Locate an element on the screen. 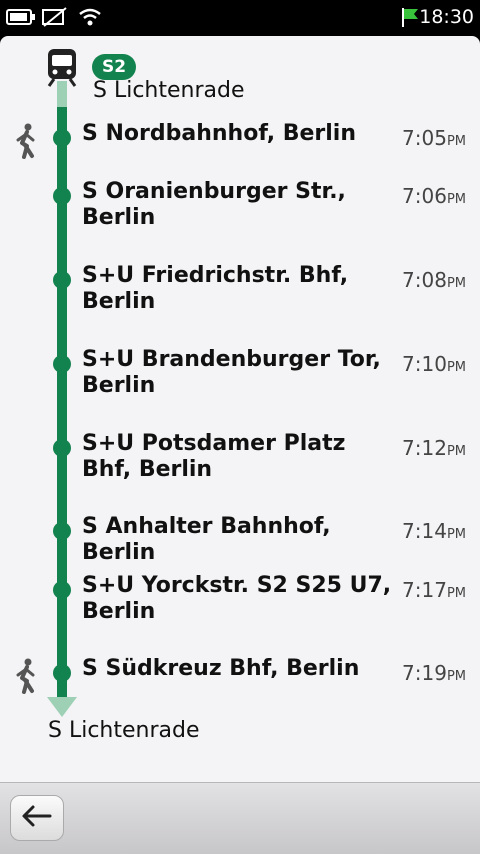  origin-station: S Lichtenrade is located at coordinates (169, 90).